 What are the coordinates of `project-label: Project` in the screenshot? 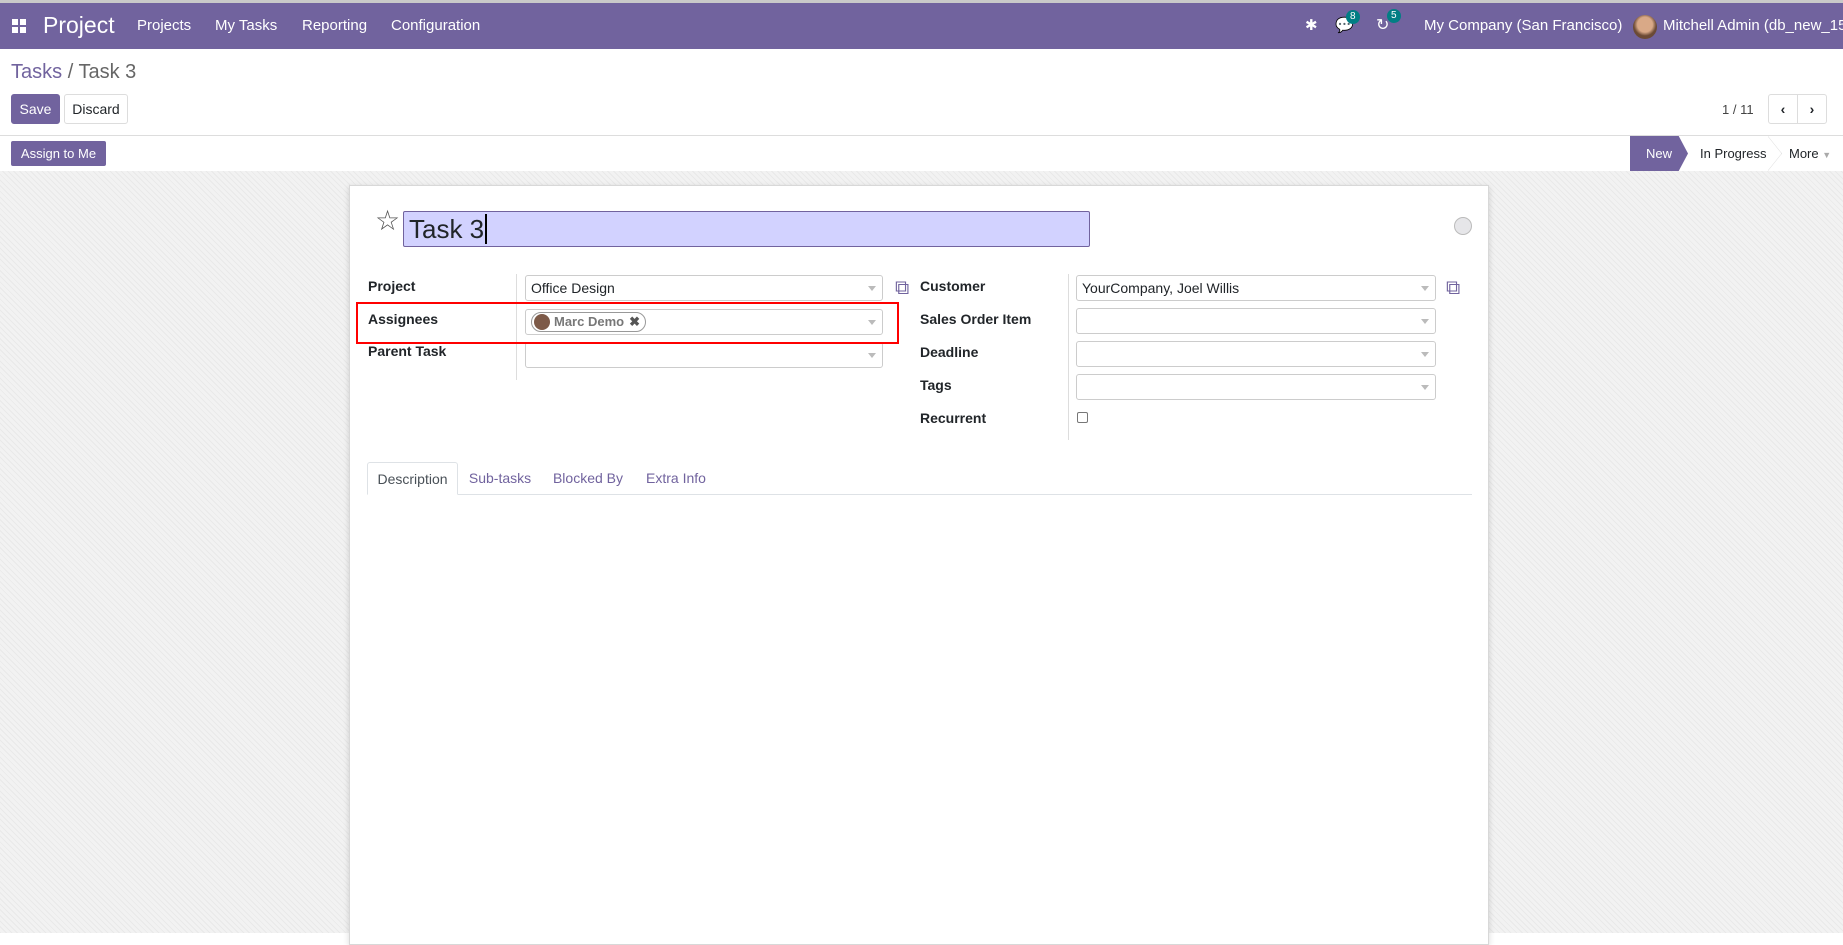 It's located at (392, 286).